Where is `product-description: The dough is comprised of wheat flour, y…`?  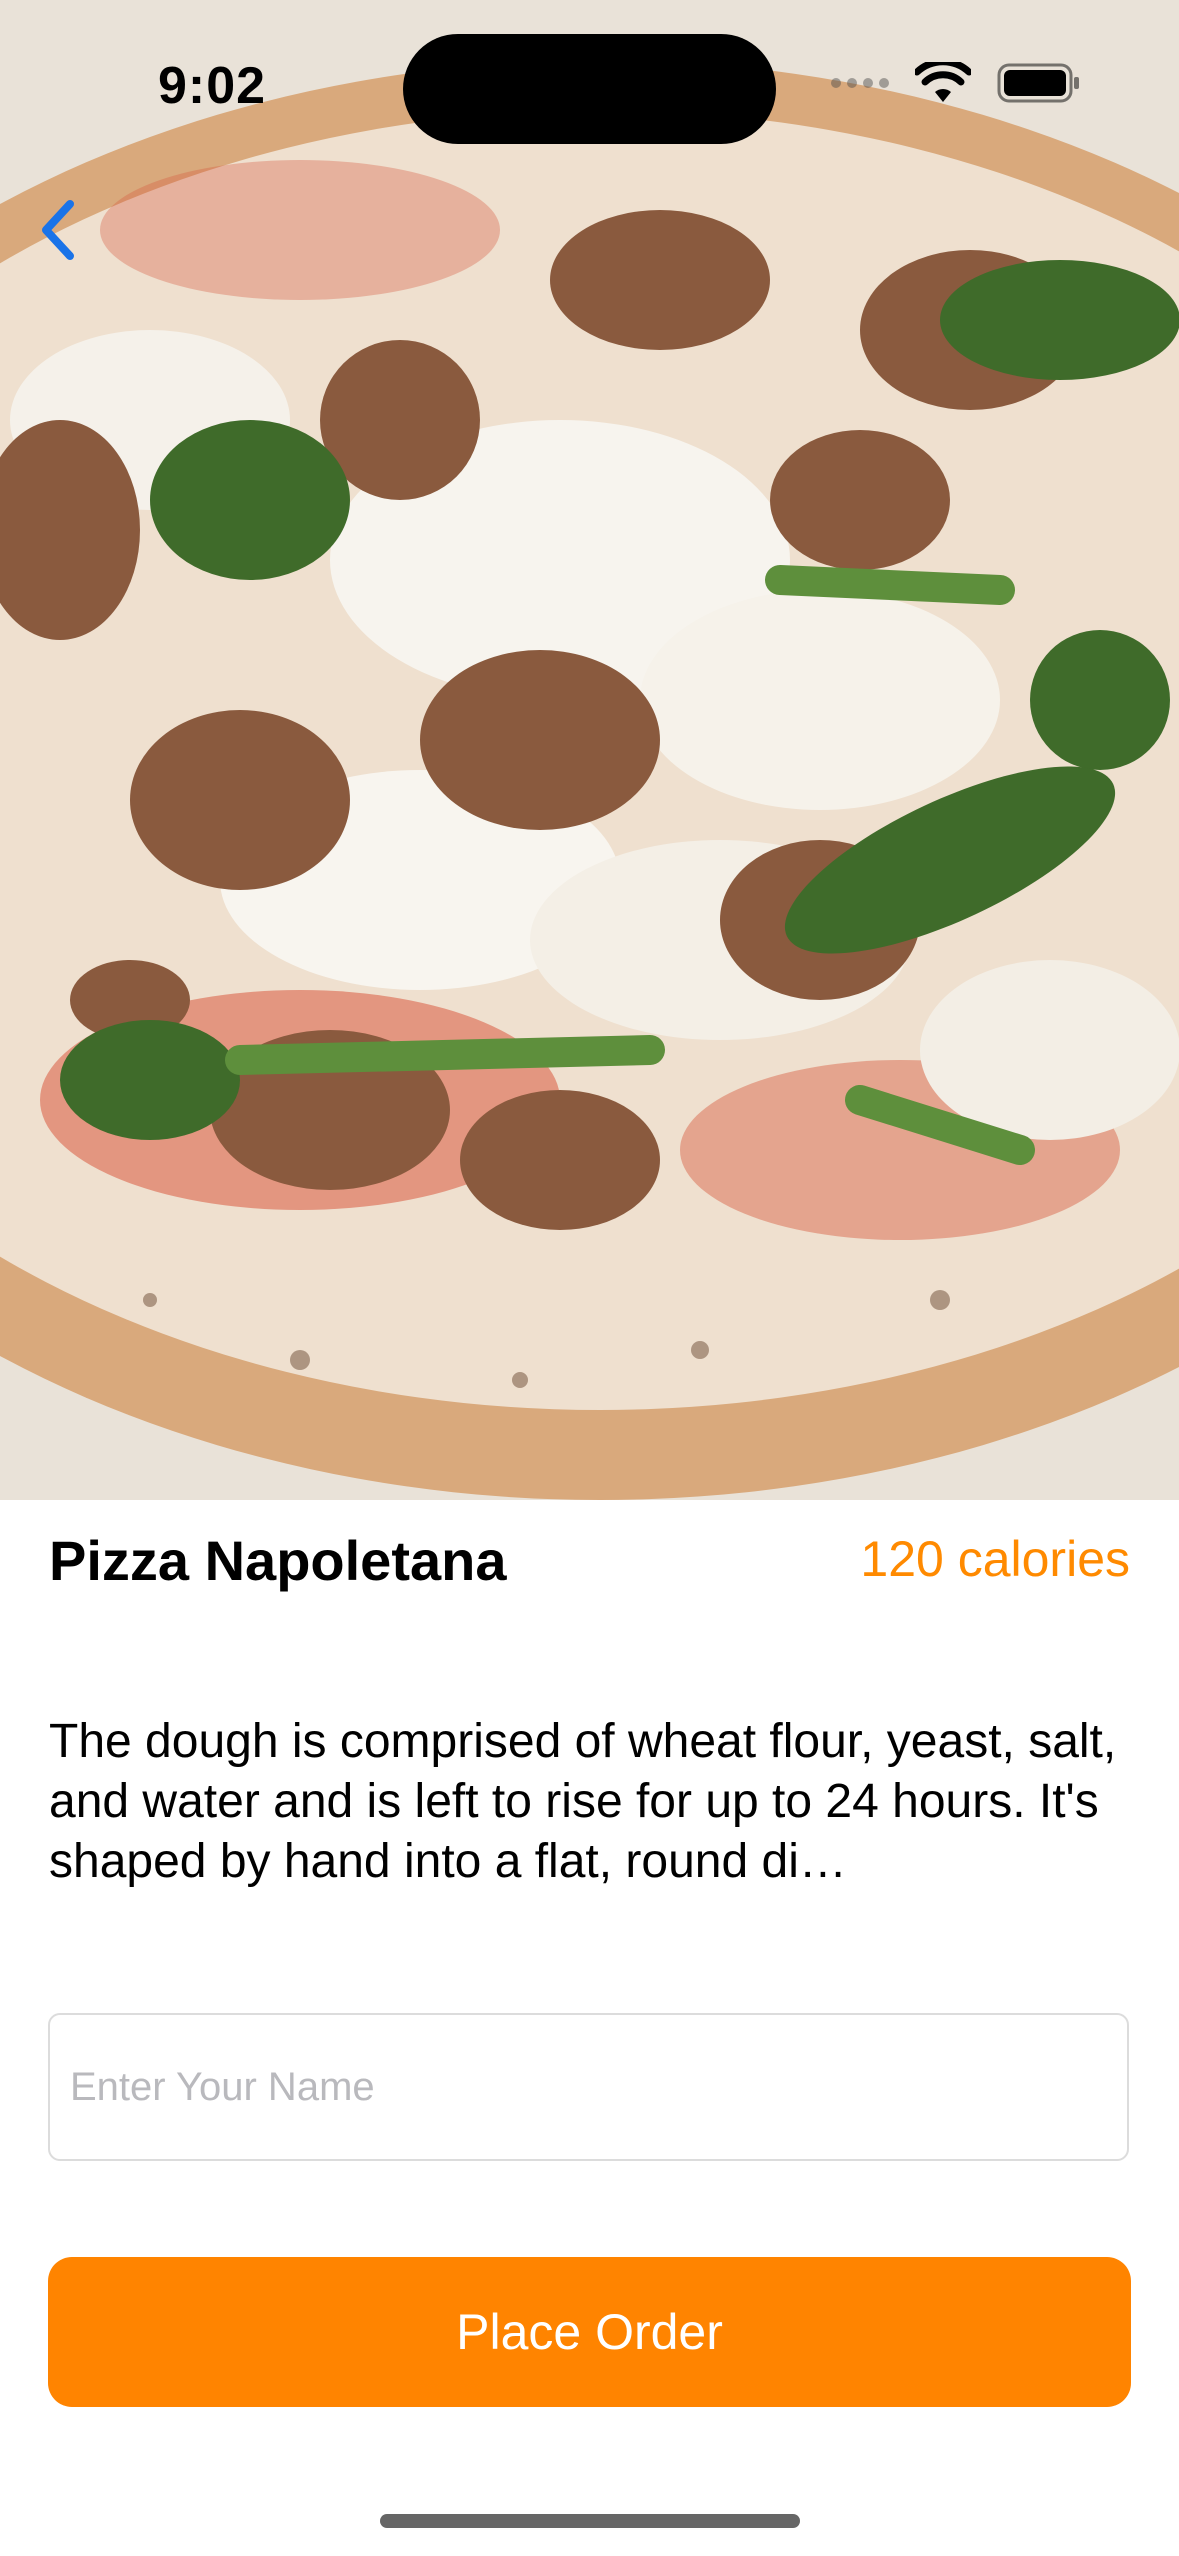 product-description: The dough is comprised of wheat flour, y… is located at coordinates (583, 1801).